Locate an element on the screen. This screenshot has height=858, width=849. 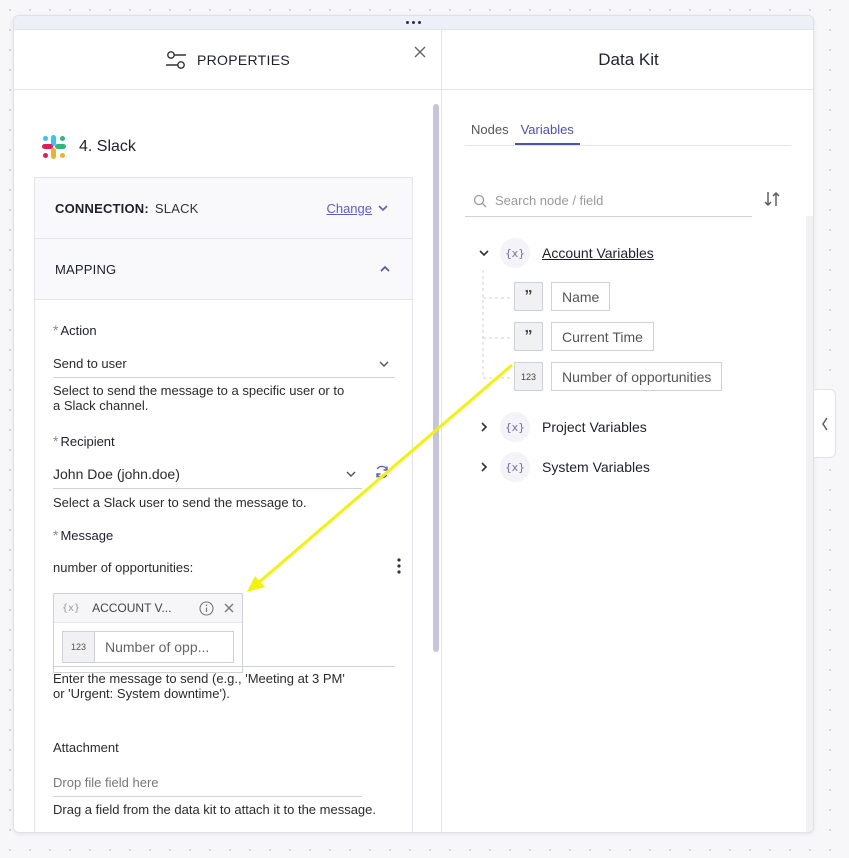
group-name: System Variables is located at coordinates (596, 467).